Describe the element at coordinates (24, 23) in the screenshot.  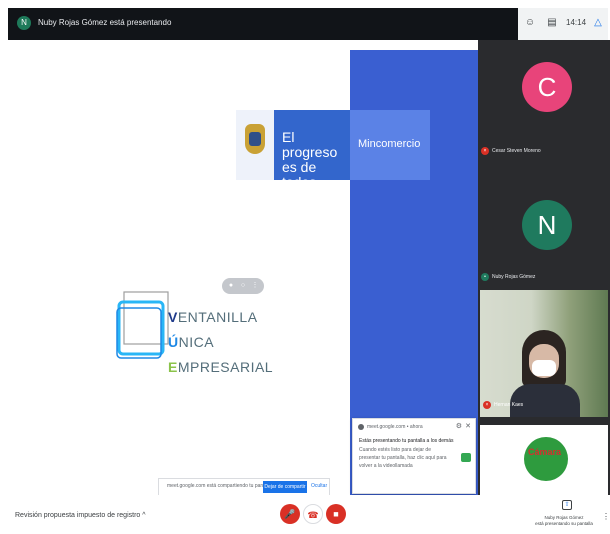
I see `presenter-avatar: N` at that location.